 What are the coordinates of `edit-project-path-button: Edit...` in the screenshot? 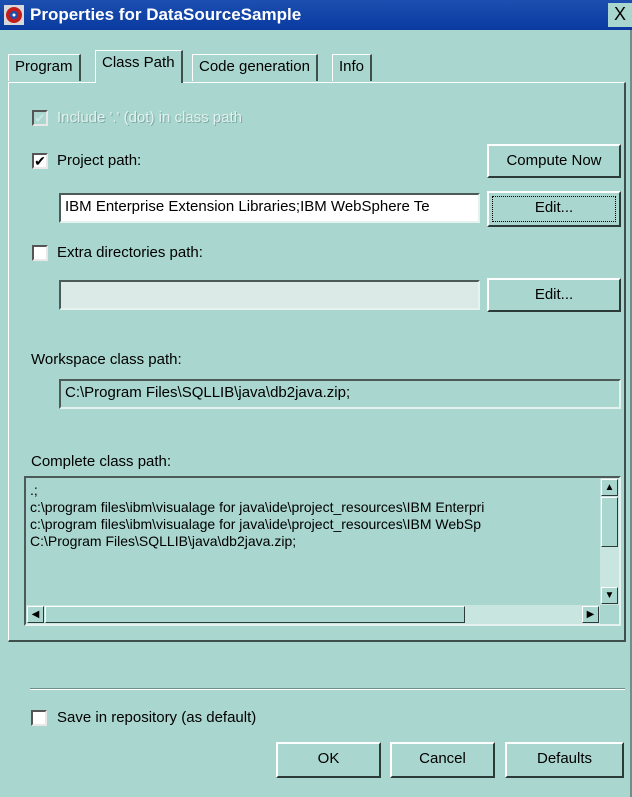 It's located at (554, 209).